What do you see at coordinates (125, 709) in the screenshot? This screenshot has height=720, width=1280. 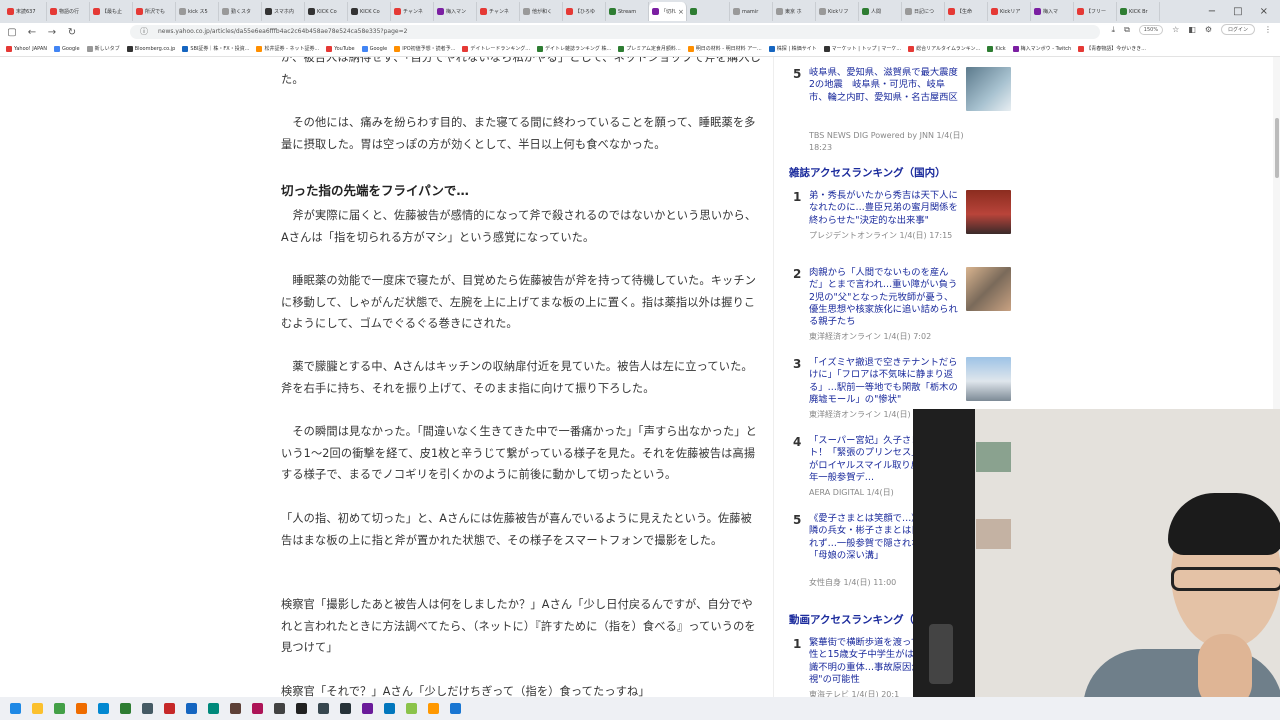 I see `excel-icon` at bounding box center [125, 709].